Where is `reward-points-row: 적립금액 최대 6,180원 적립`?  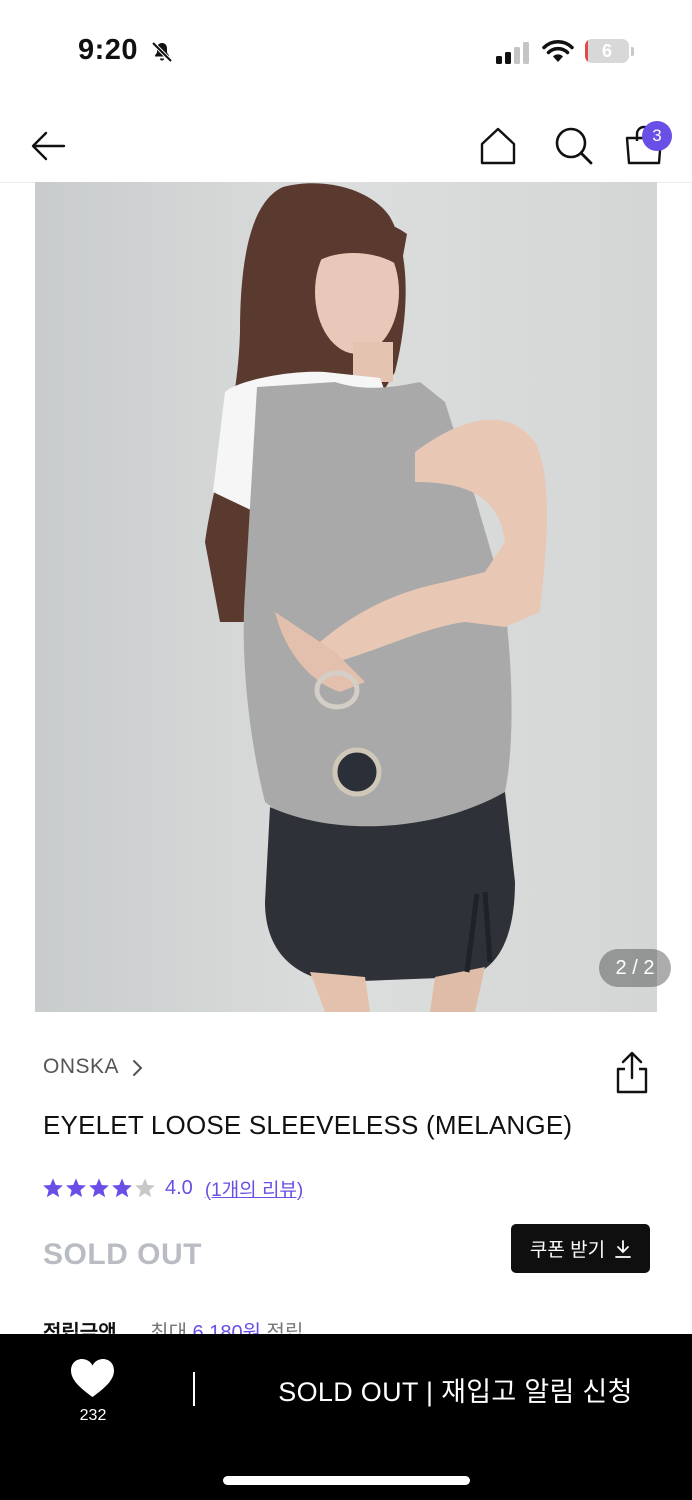 reward-points-row: 적립금액 최대 6,180원 적립 is located at coordinates (173, 1326).